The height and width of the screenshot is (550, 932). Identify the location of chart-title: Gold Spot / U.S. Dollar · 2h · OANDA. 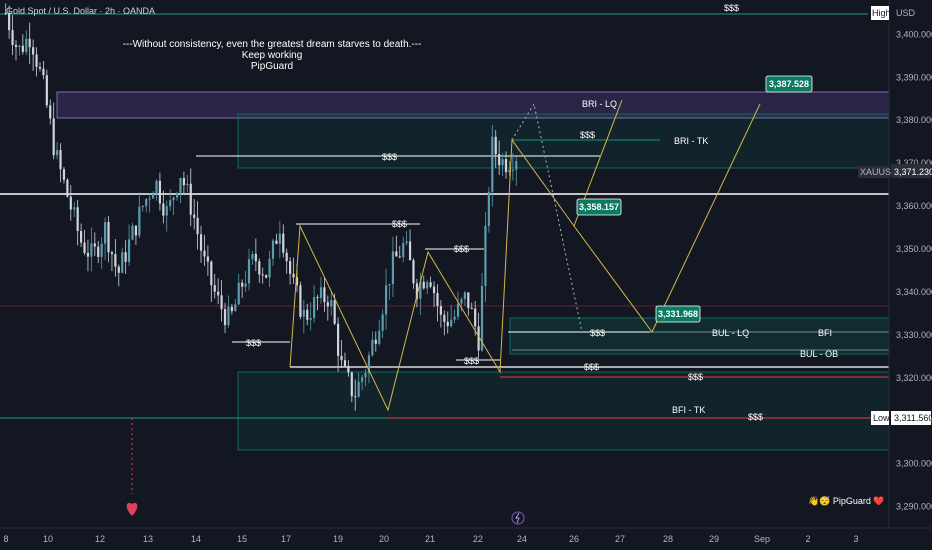
(80, 11).